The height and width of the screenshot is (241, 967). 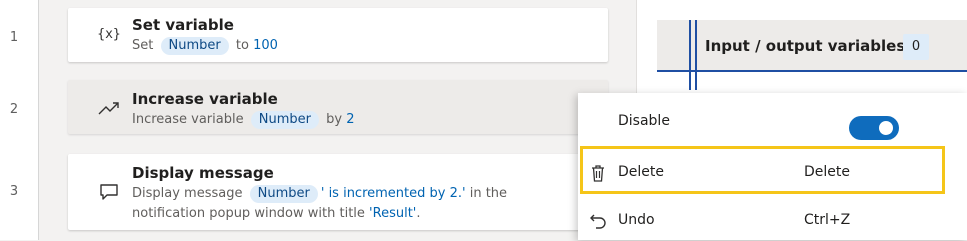 I want to click on message-icon, so click(x=109, y=192).